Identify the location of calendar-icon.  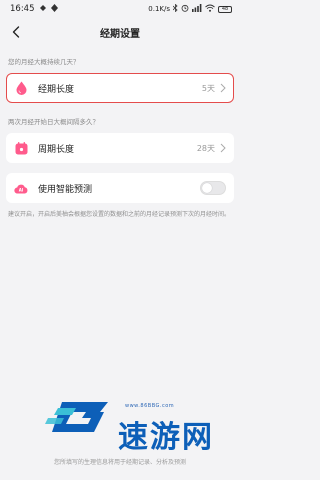
(21, 148).